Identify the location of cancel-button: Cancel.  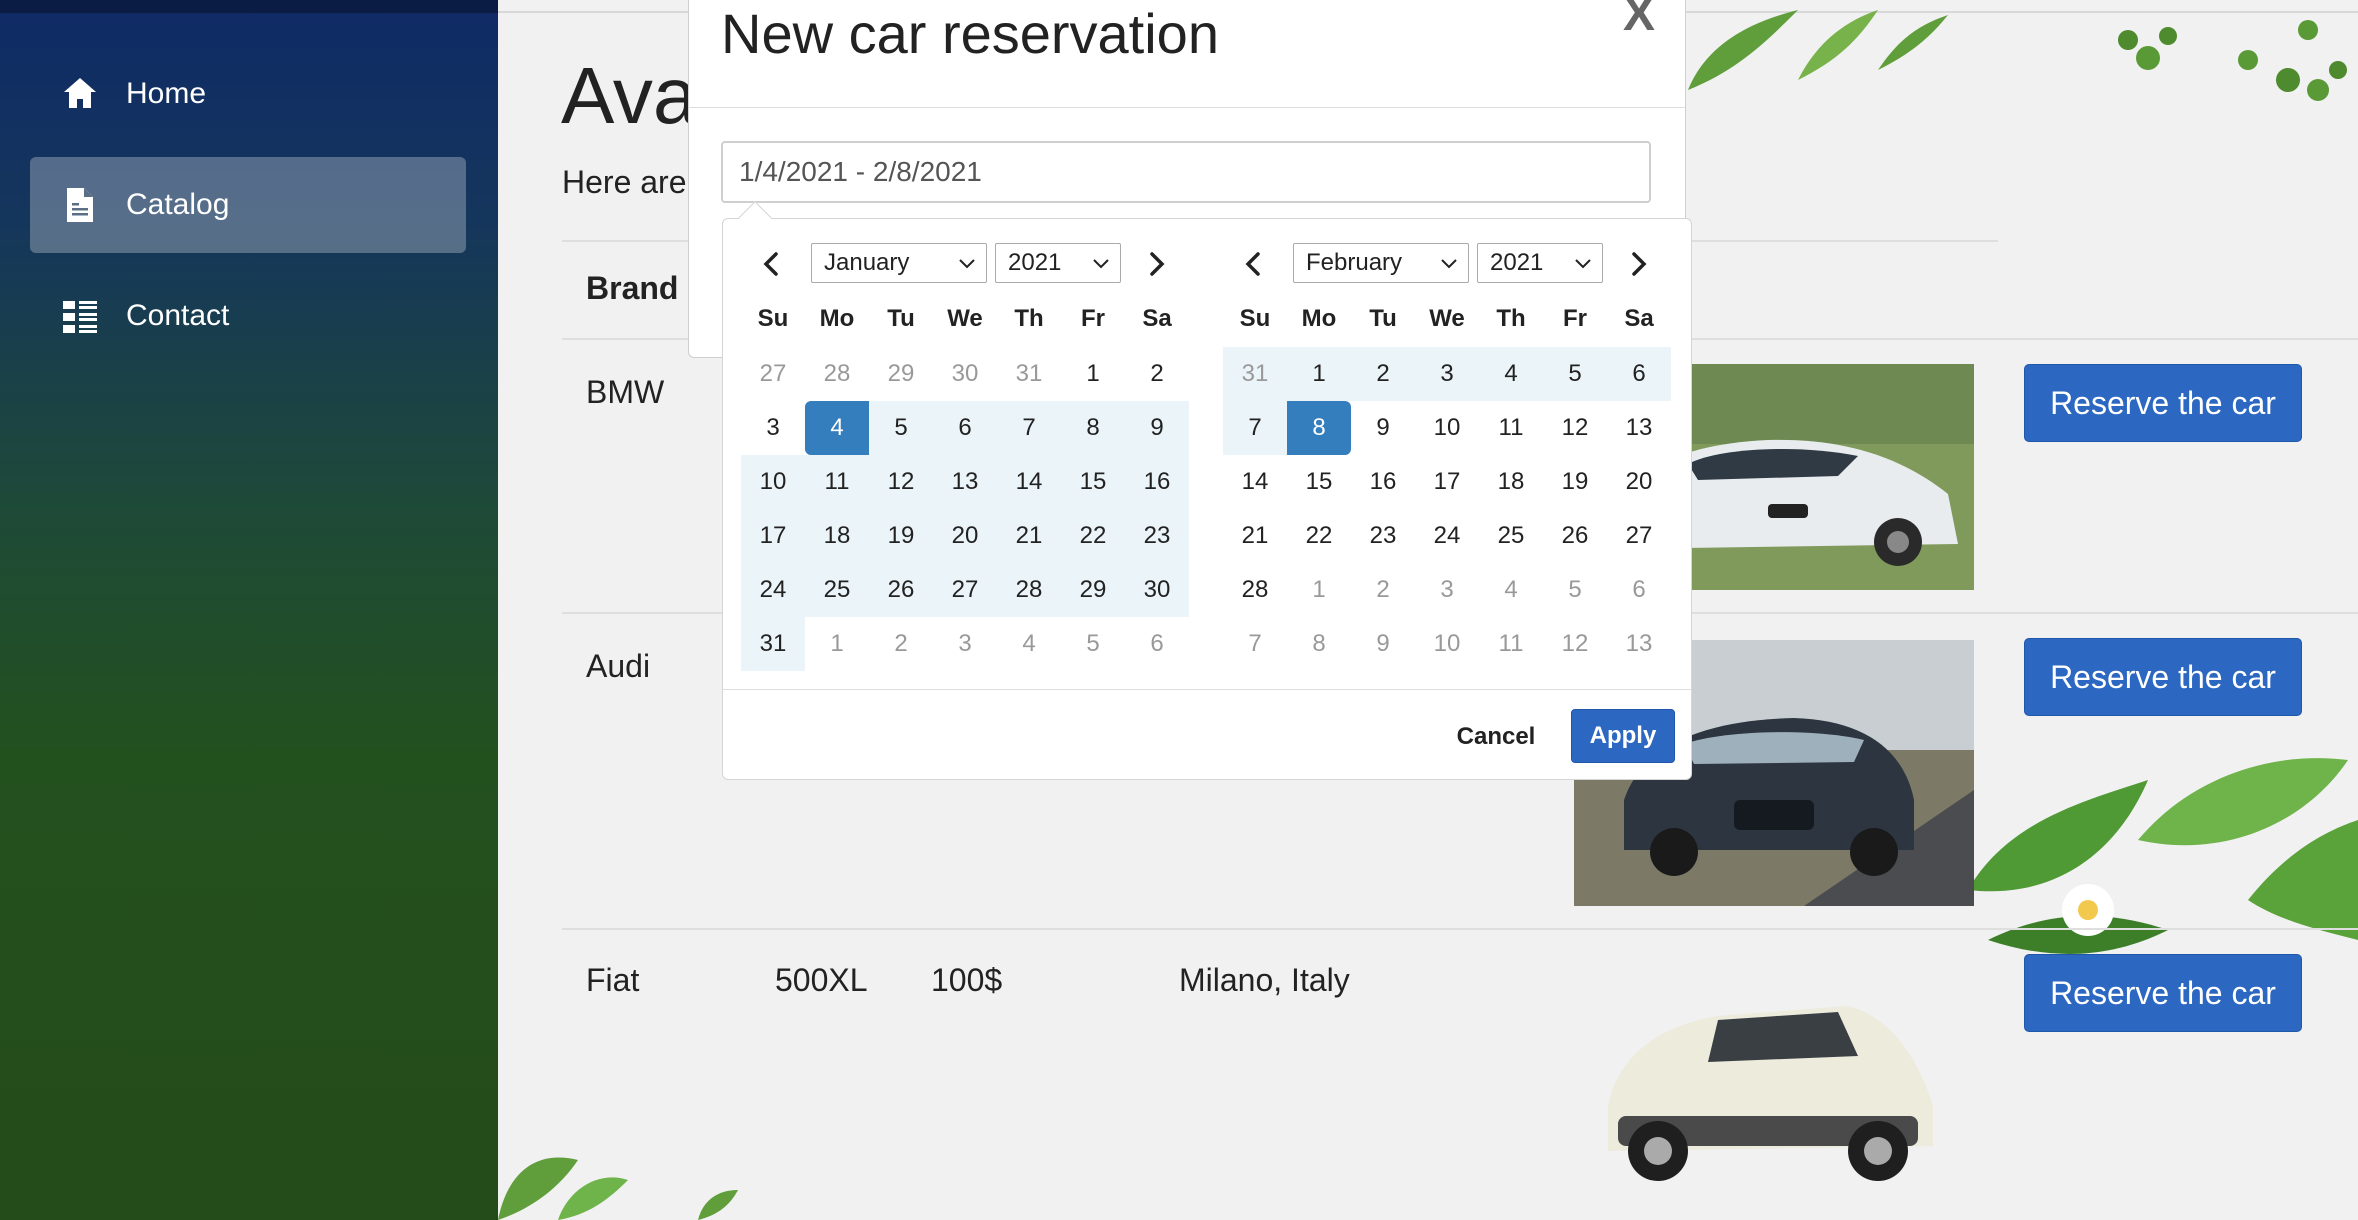
(1496, 737).